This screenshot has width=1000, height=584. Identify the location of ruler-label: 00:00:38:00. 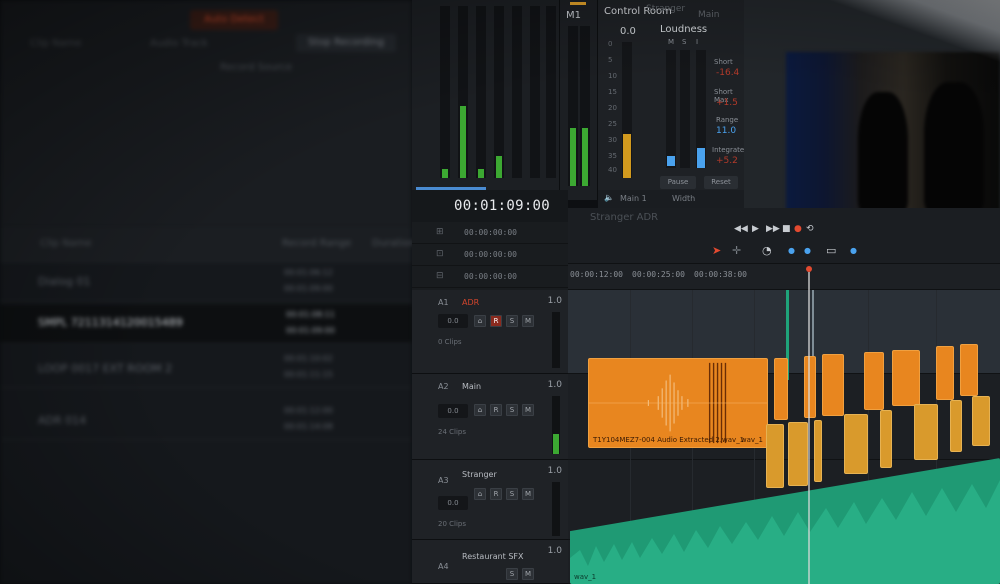
(720, 274).